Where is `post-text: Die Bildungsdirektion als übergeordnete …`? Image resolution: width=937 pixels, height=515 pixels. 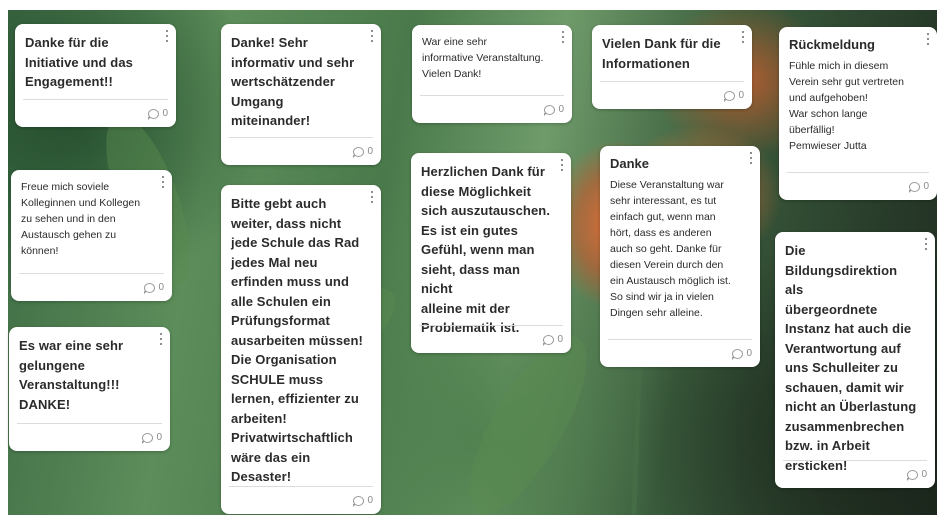 post-text: Die Bildungsdirektion als übergeordnete … is located at coordinates (851, 358).